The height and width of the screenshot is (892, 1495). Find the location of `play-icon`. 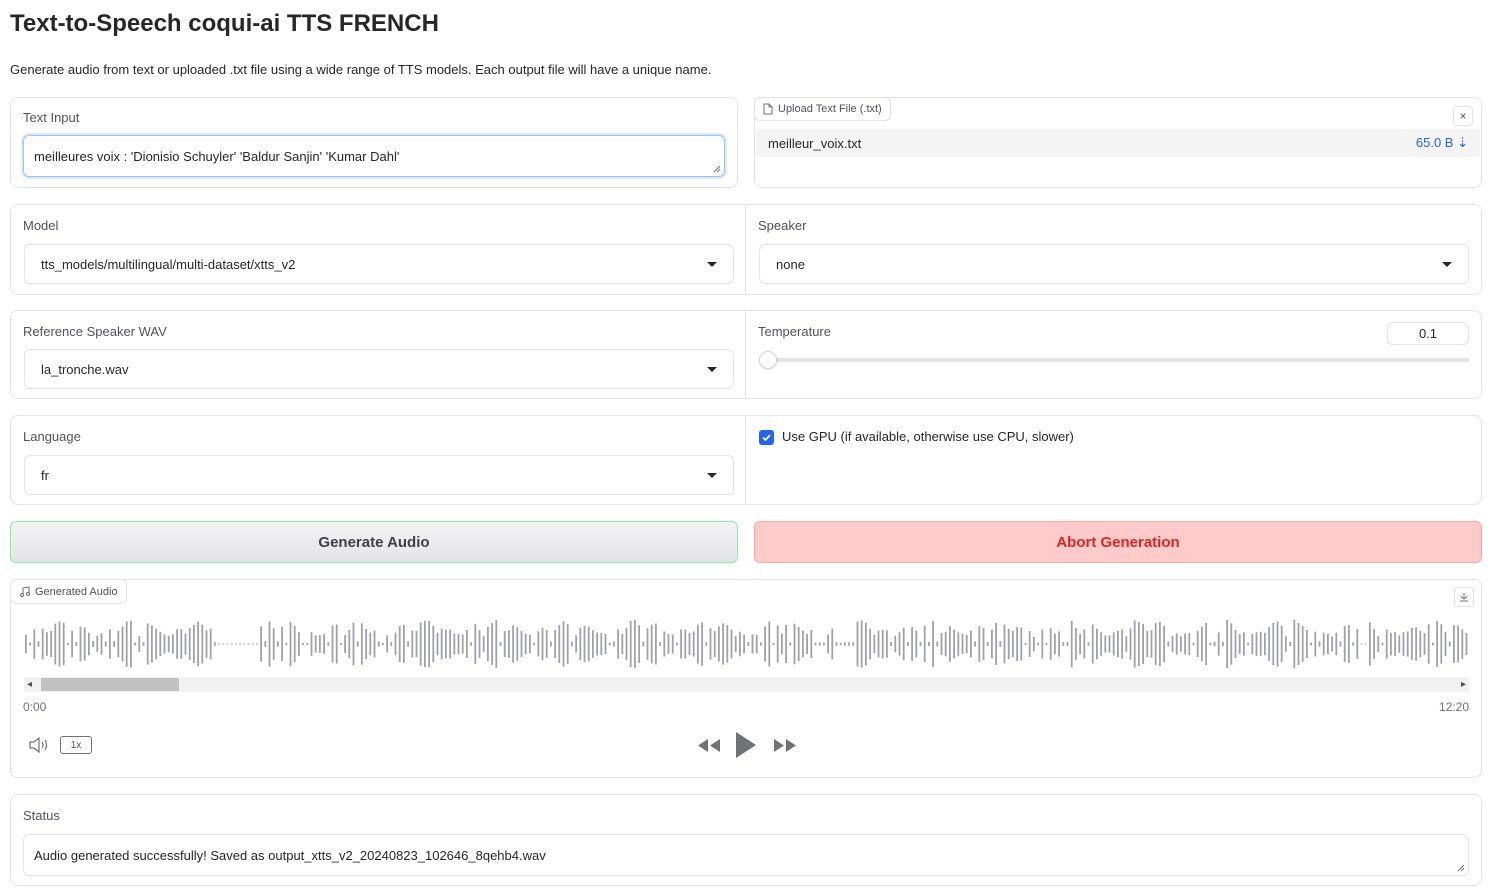

play-icon is located at coordinates (746, 745).